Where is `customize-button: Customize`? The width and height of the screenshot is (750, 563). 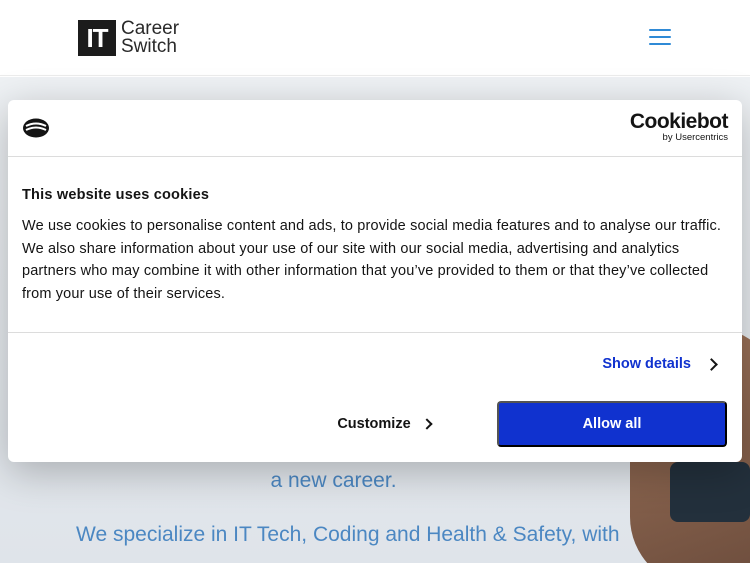 customize-button: Customize is located at coordinates (384, 424).